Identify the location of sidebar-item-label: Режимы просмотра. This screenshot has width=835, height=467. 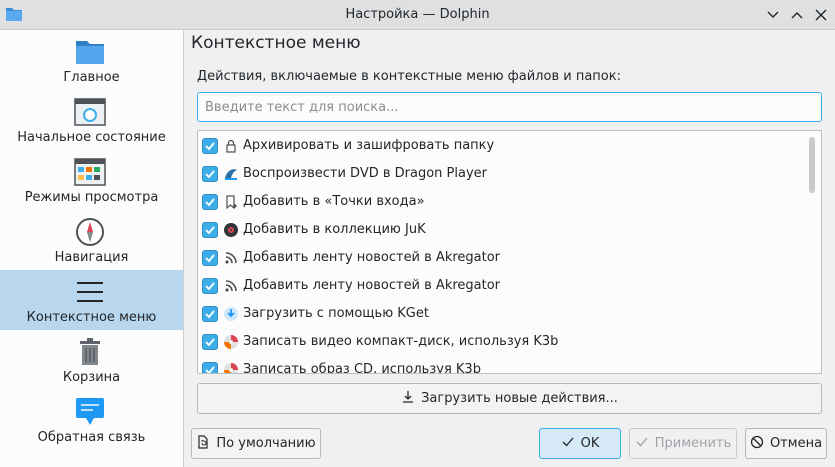
(91, 197).